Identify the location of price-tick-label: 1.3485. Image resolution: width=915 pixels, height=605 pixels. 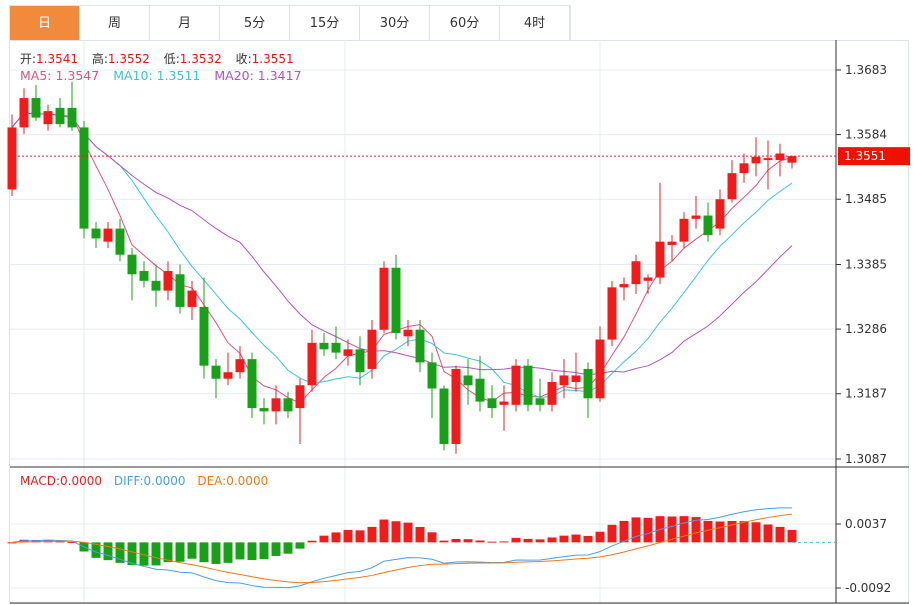
(866, 199).